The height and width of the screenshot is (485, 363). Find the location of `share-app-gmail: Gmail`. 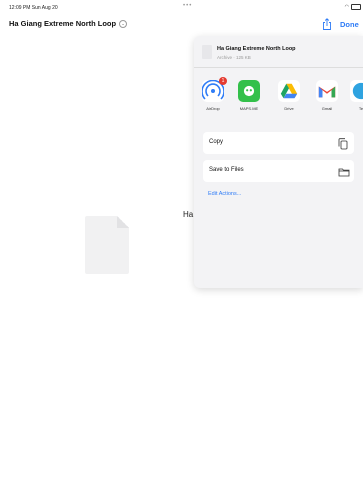

share-app-gmail: Gmail is located at coordinates (327, 95).